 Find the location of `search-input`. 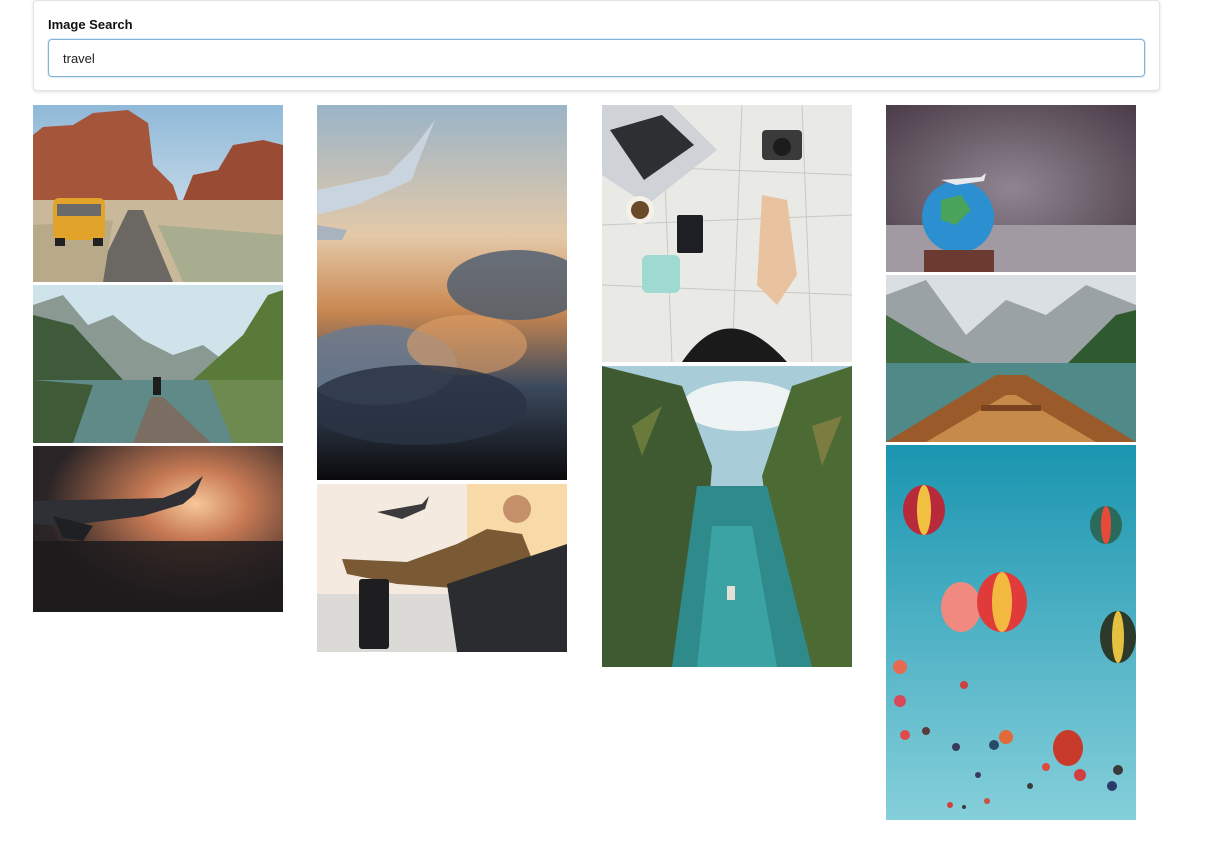

search-input is located at coordinates (596, 58).